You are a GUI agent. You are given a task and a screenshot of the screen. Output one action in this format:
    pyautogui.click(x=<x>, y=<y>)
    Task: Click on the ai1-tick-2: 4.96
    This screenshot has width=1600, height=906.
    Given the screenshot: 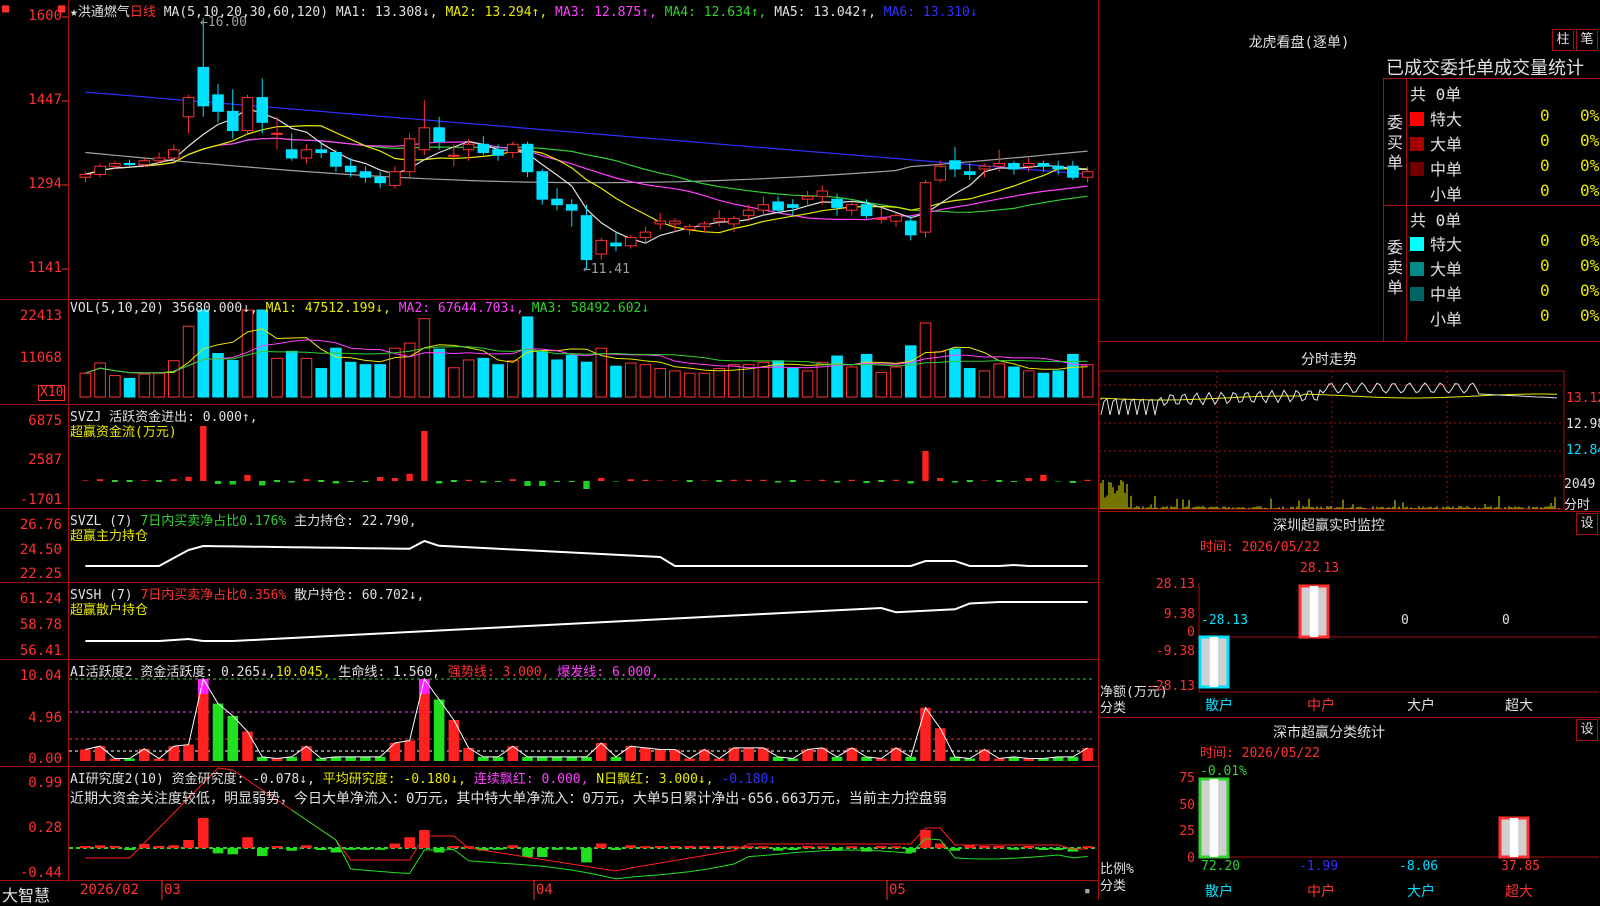 What is the action you would take?
    pyautogui.click(x=31, y=718)
    